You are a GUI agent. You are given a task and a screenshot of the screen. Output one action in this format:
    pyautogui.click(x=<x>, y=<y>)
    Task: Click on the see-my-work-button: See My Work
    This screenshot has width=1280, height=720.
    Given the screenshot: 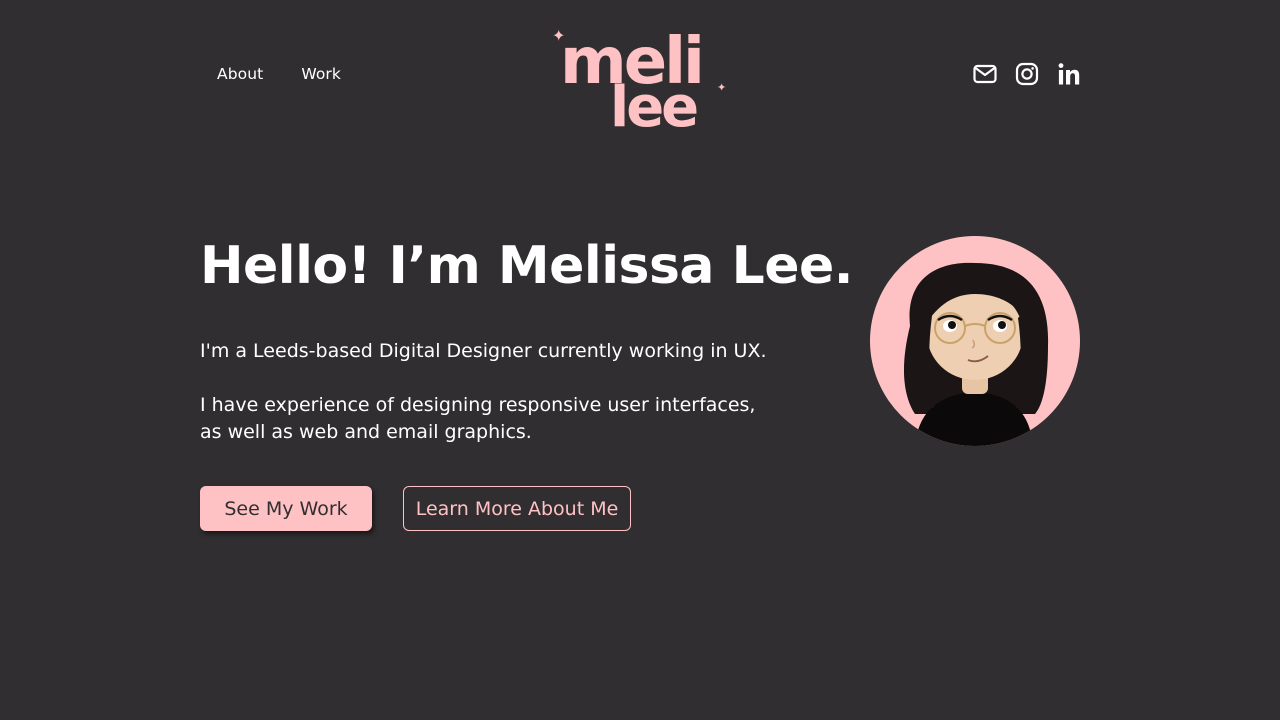 What is the action you would take?
    pyautogui.click(x=286, y=508)
    